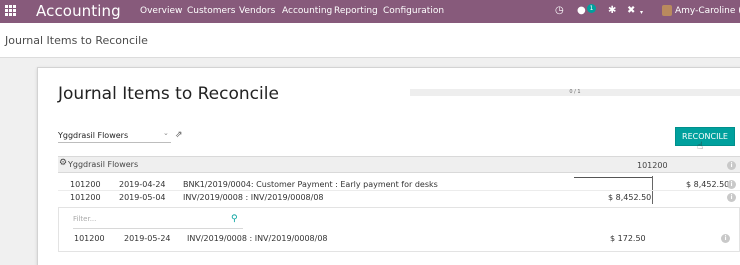 This screenshot has height=265, width=740. Describe the element at coordinates (103, 164) in the screenshot. I see `reconciliation-partner: Yggdrasil Flowers` at that location.